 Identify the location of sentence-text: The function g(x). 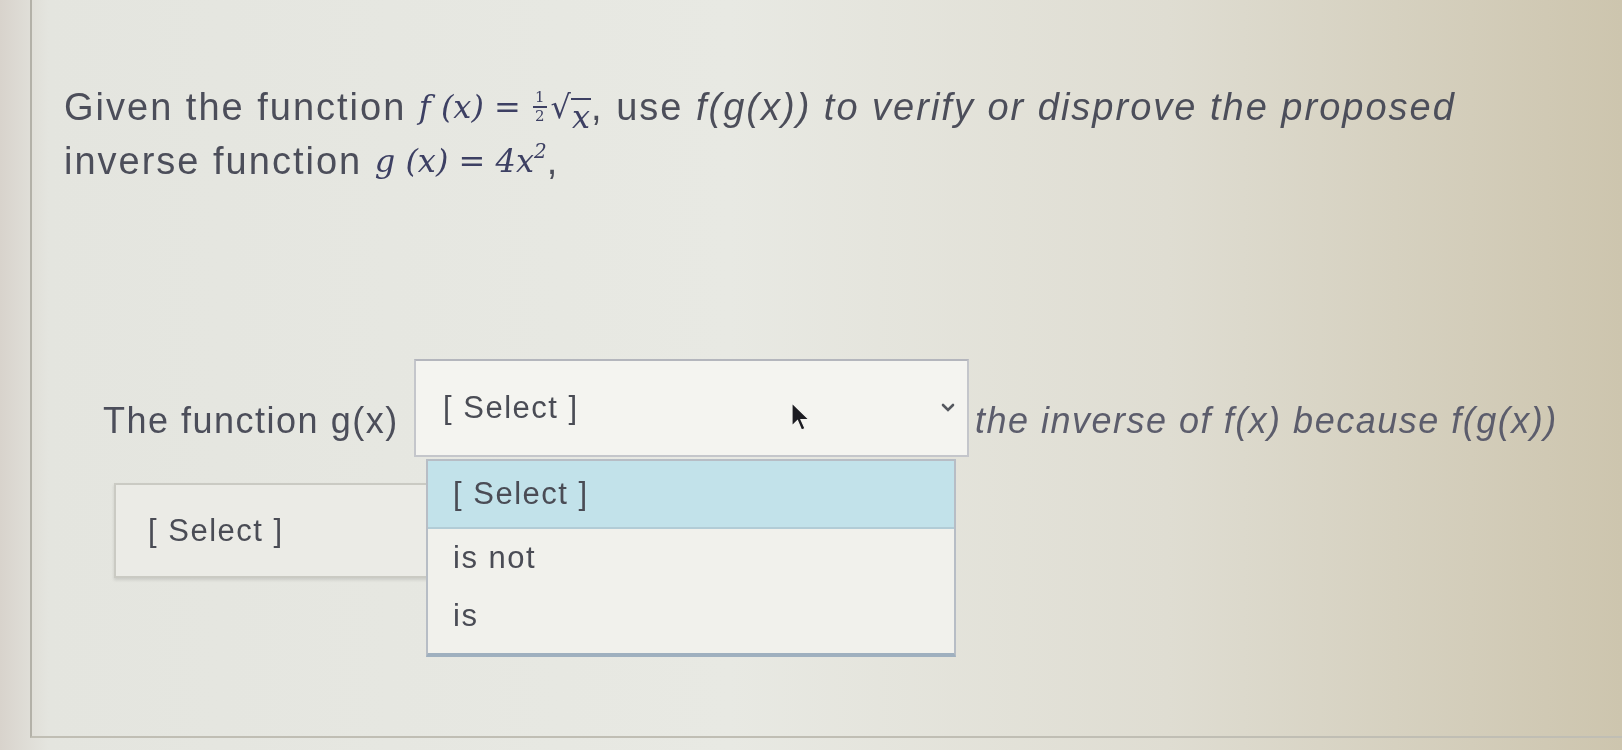
(251, 421).